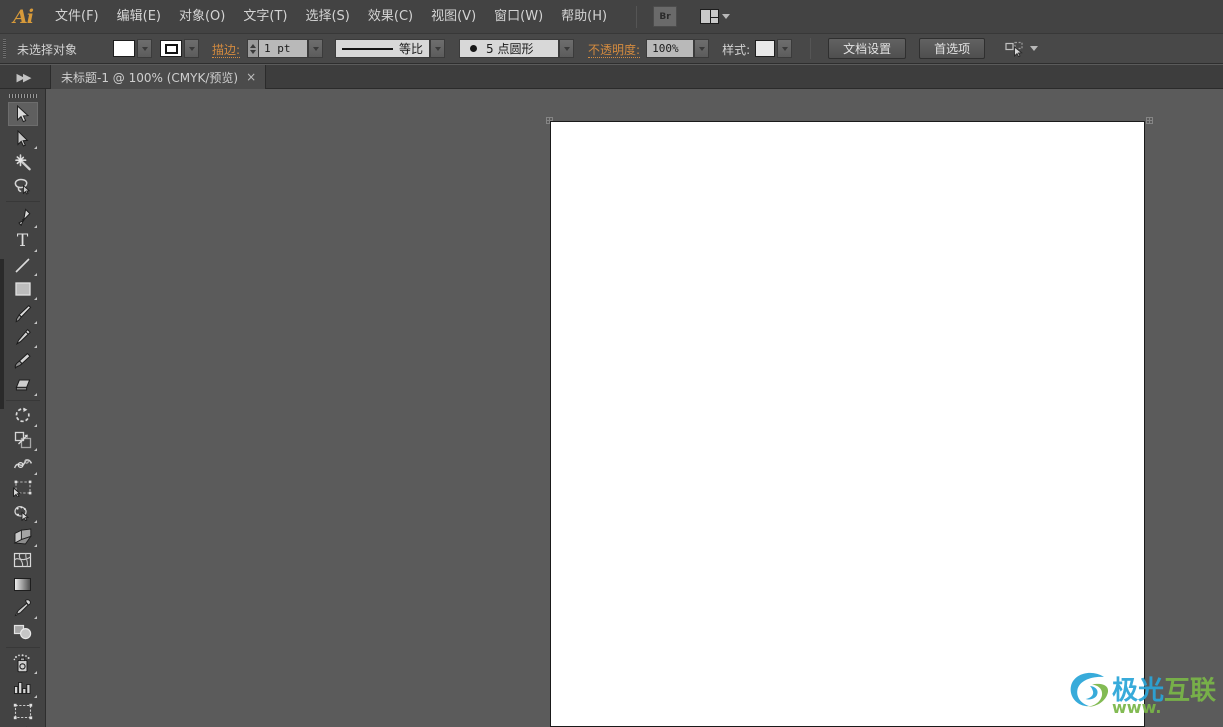  Describe the element at coordinates (23, 16) in the screenshot. I see `app-logo-icon: Ai` at that location.